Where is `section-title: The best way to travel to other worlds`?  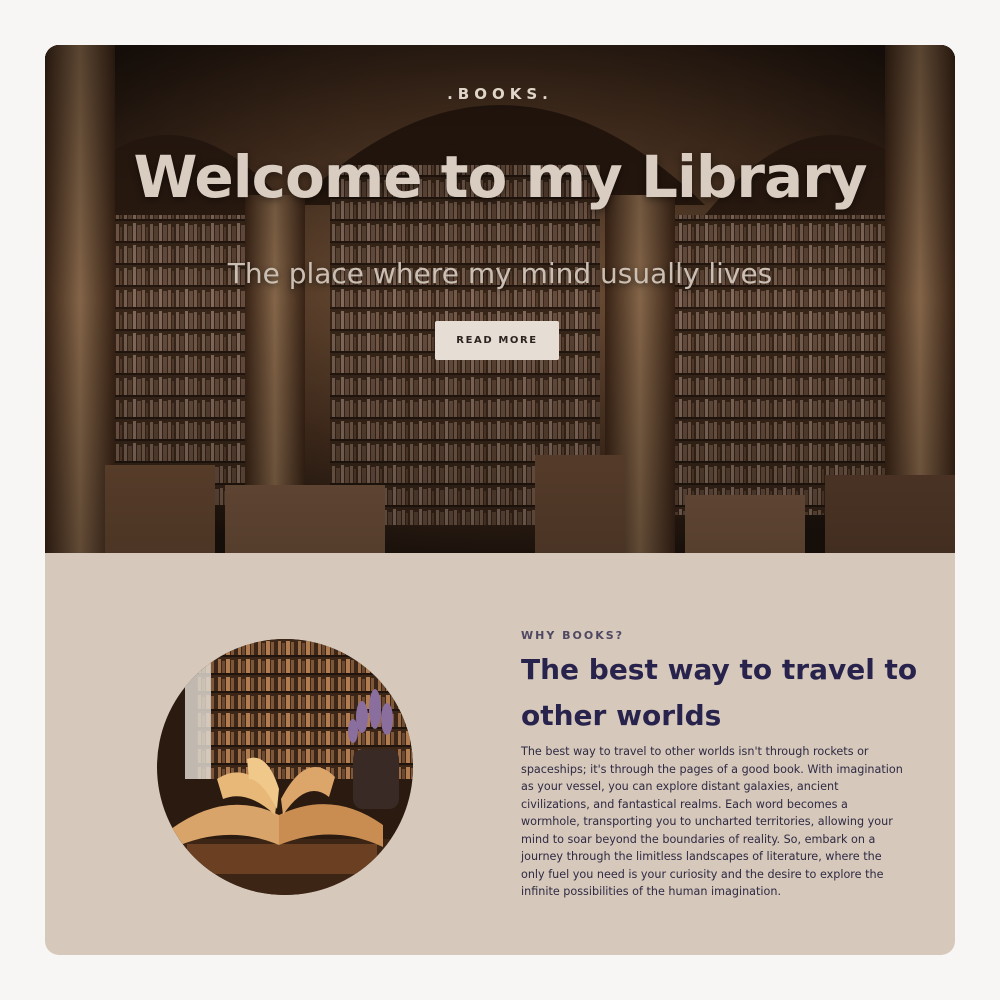 section-title: The best way to travel to other worlds is located at coordinates (719, 692).